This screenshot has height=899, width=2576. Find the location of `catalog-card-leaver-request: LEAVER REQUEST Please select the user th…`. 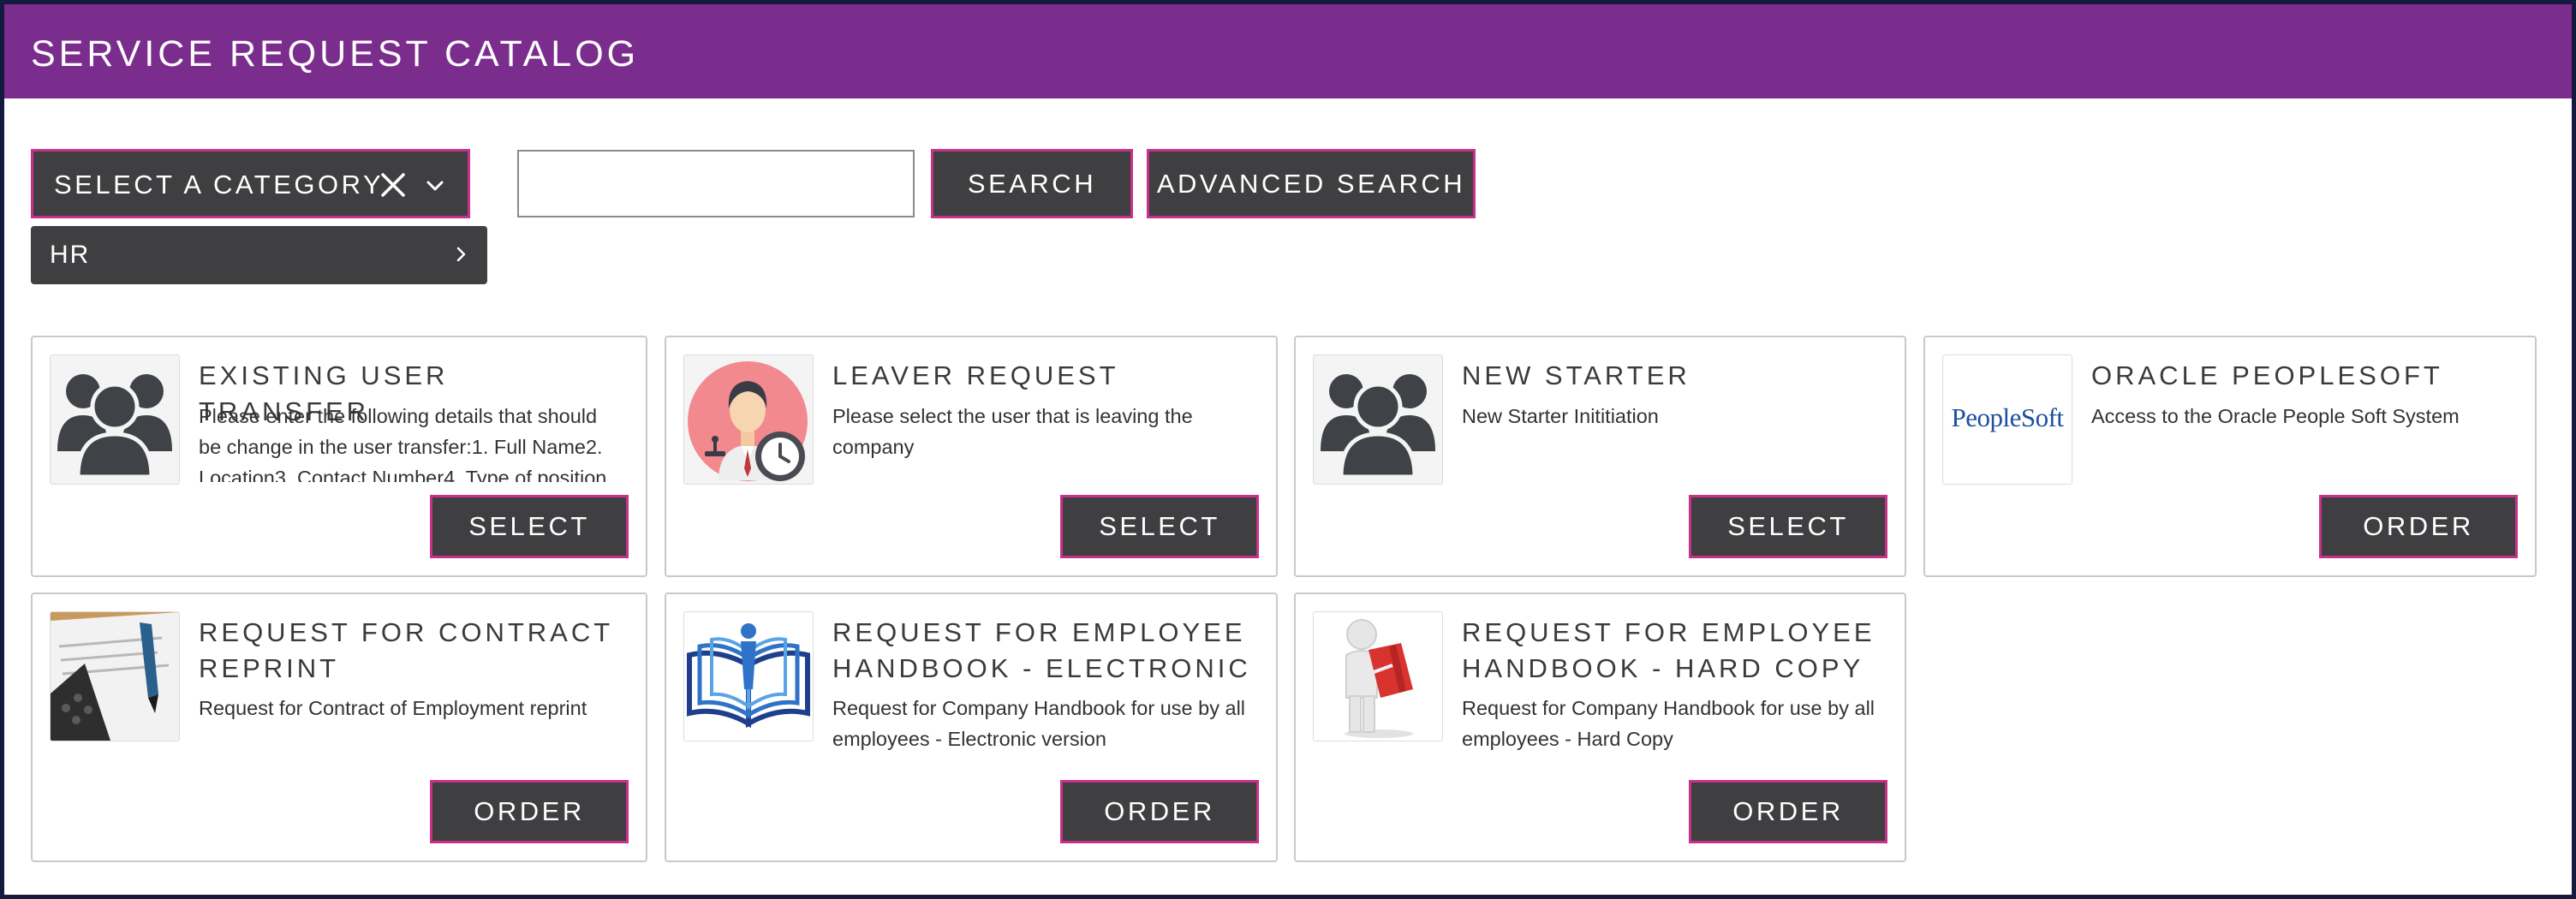

catalog-card-leaver-request: LEAVER REQUEST Please select the user th… is located at coordinates (971, 456).